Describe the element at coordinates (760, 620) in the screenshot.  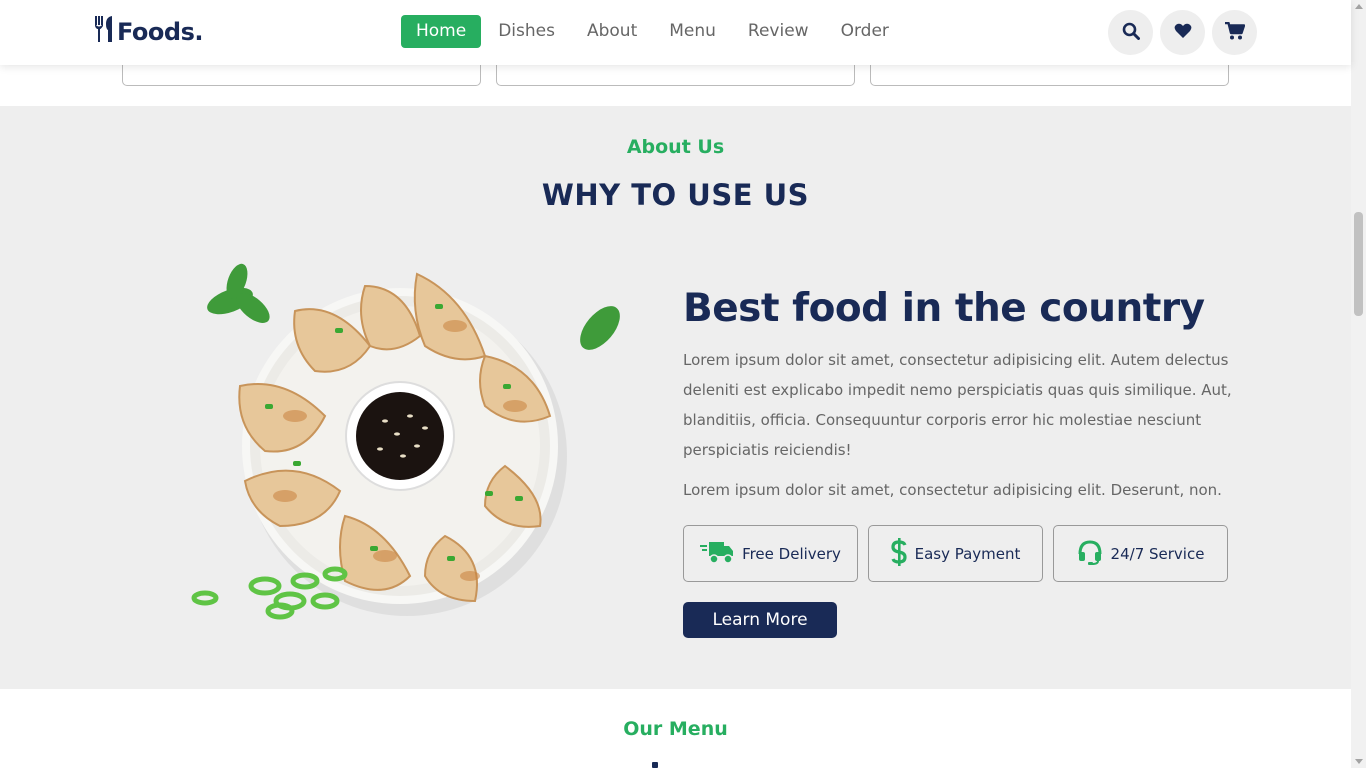
I see `learn-more-button: Learn More` at that location.